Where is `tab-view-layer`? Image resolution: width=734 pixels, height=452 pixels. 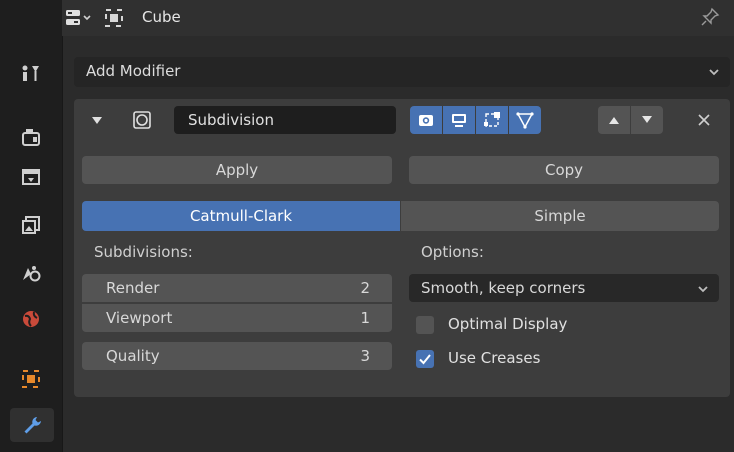 tab-view-layer is located at coordinates (31, 225).